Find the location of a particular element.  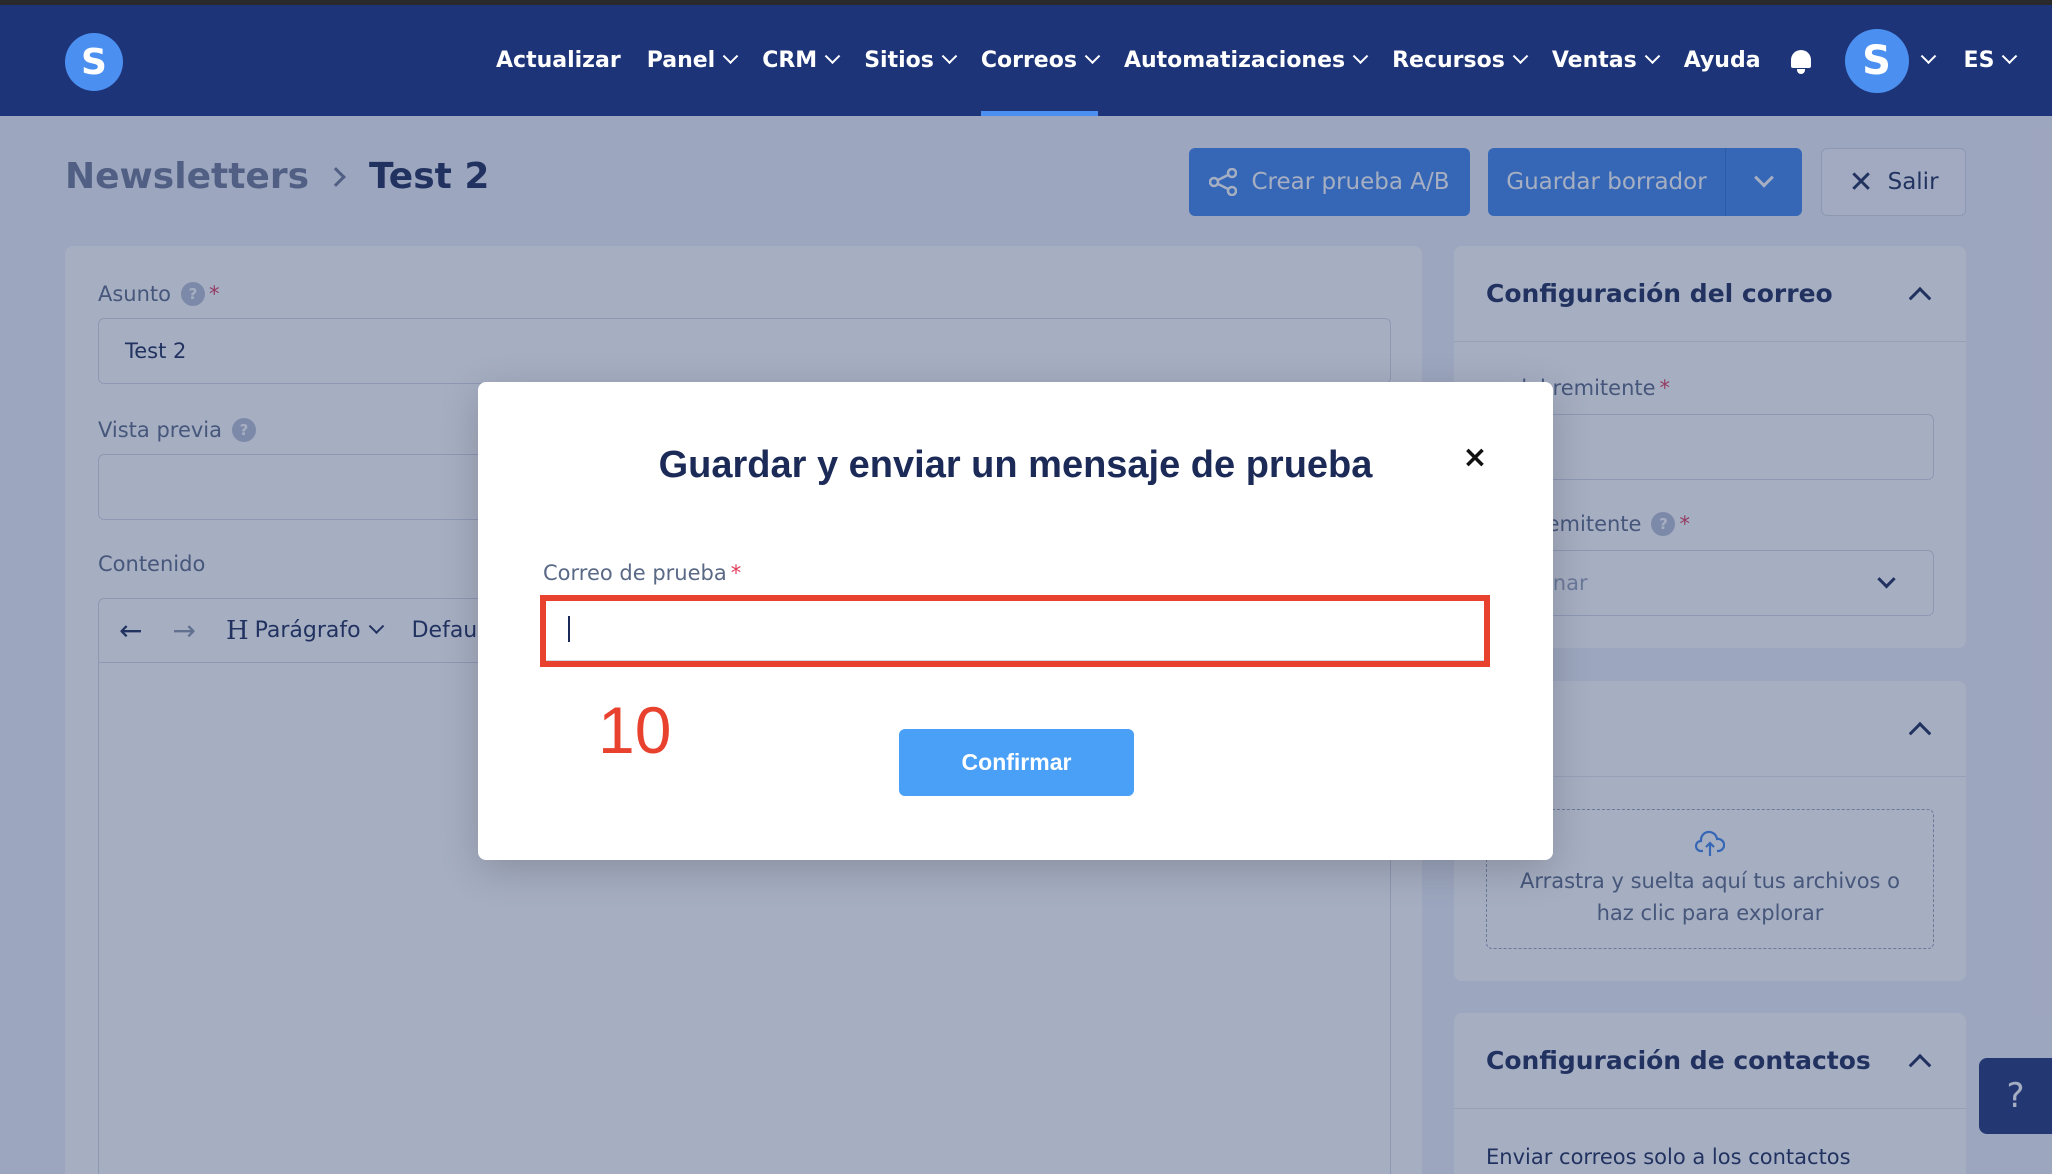

nav-item-actualizar: Actualizar is located at coordinates (558, 60).